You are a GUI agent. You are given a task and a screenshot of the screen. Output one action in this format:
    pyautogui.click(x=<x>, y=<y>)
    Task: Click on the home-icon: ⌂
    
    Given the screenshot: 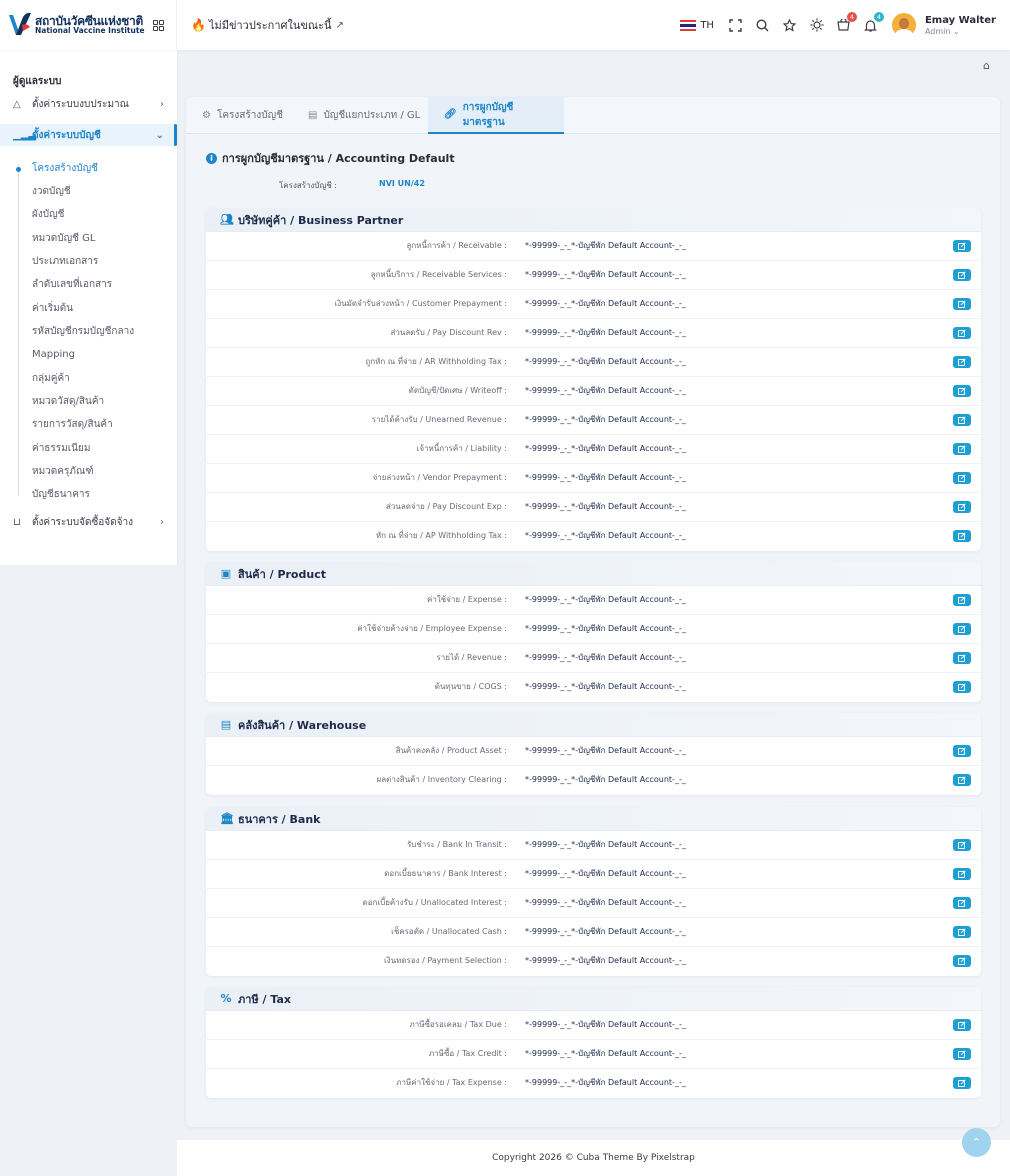 What is the action you would take?
    pyautogui.click(x=986, y=65)
    